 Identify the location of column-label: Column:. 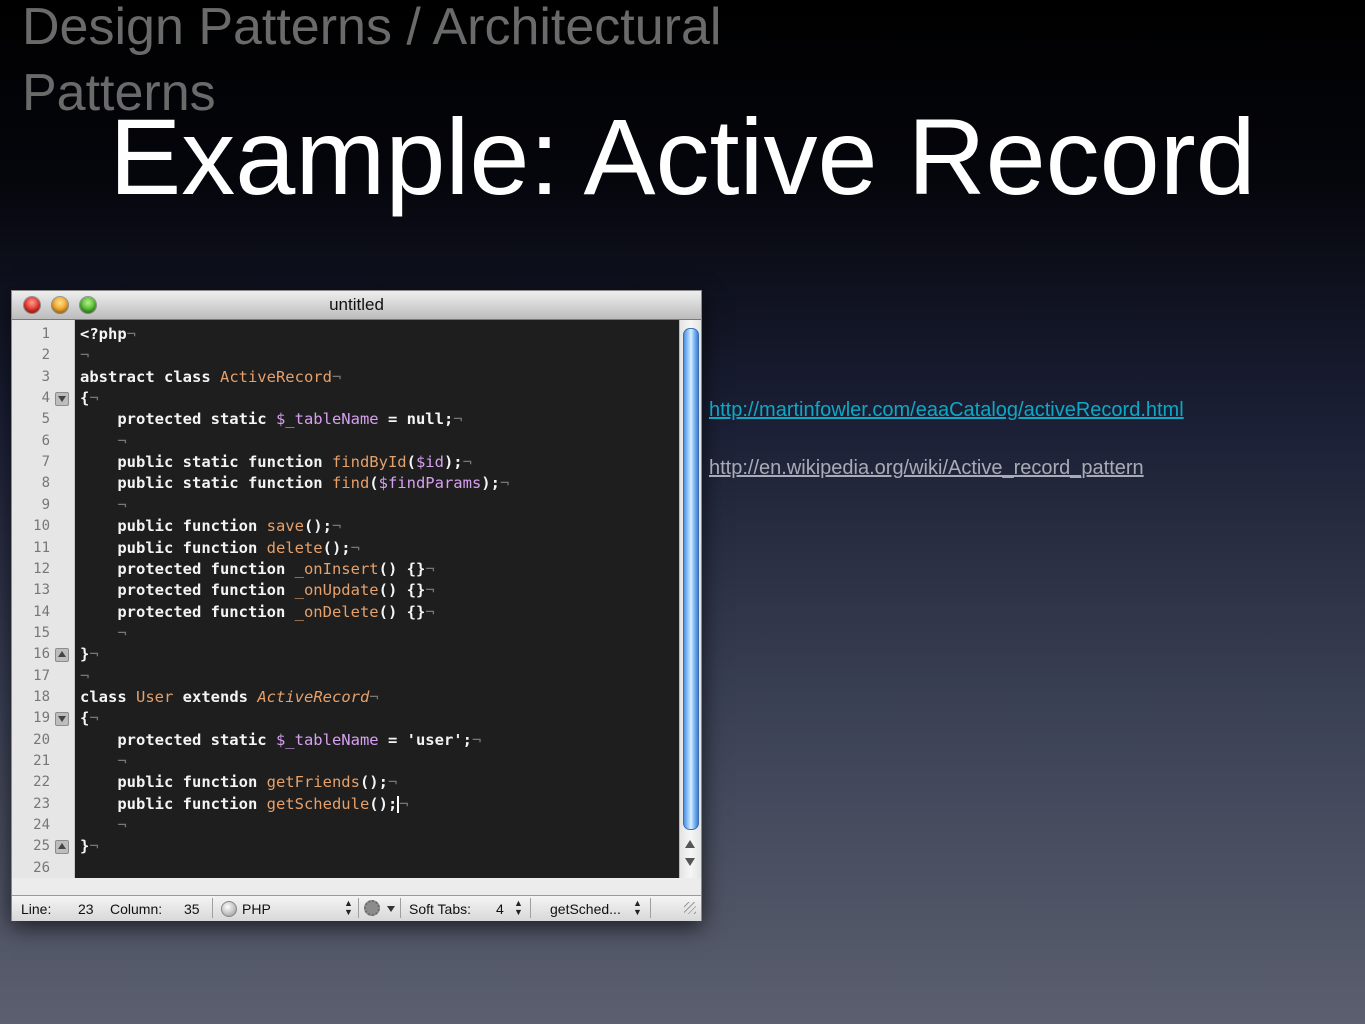
(136, 909).